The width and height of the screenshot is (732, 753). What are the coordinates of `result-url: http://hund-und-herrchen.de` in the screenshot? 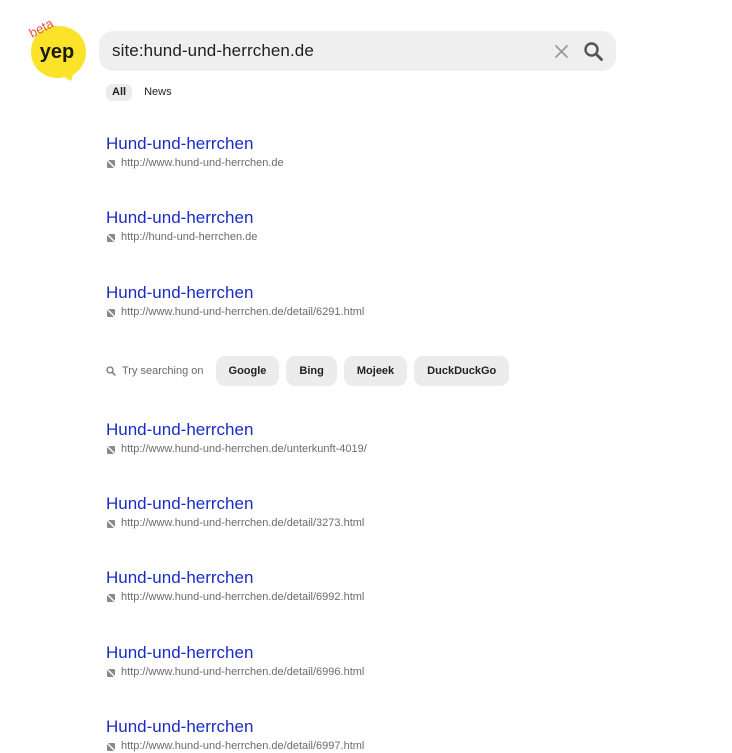 It's located at (181, 237).